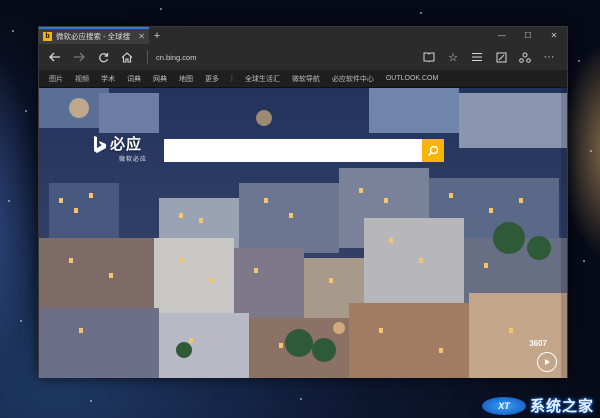 This screenshot has width=600, height=418. Describe the element at coordinates (108, 79) in the screenshot. I see `link-academic: 学术` at that location.